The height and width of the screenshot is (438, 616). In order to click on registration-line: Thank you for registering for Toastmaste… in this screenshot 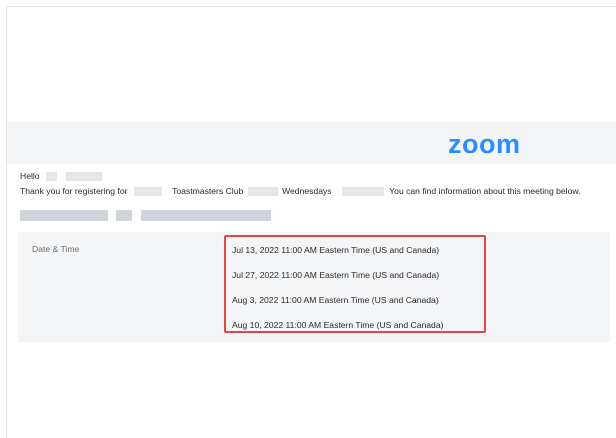, I will do `click(300, 191)`.